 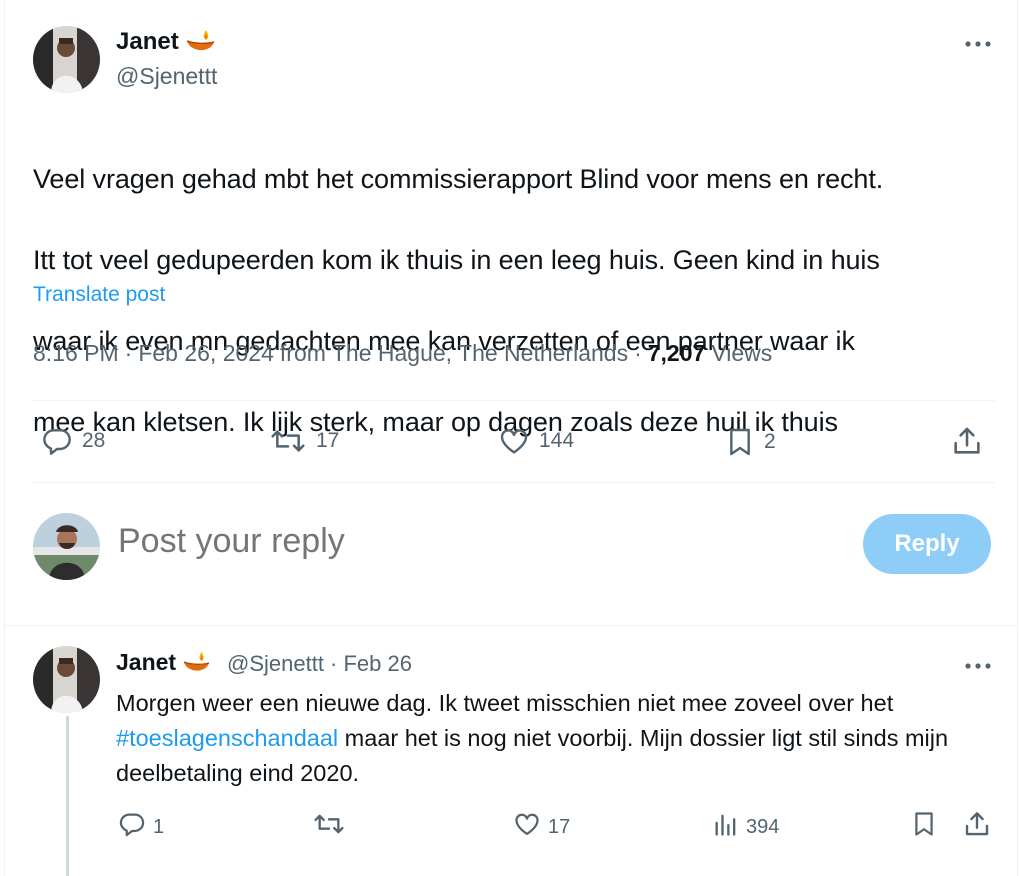 What do you see at coordinates (763, 826) in the screenshot?
I see `reply-views-count: 394` at bounding box center [763, 826].